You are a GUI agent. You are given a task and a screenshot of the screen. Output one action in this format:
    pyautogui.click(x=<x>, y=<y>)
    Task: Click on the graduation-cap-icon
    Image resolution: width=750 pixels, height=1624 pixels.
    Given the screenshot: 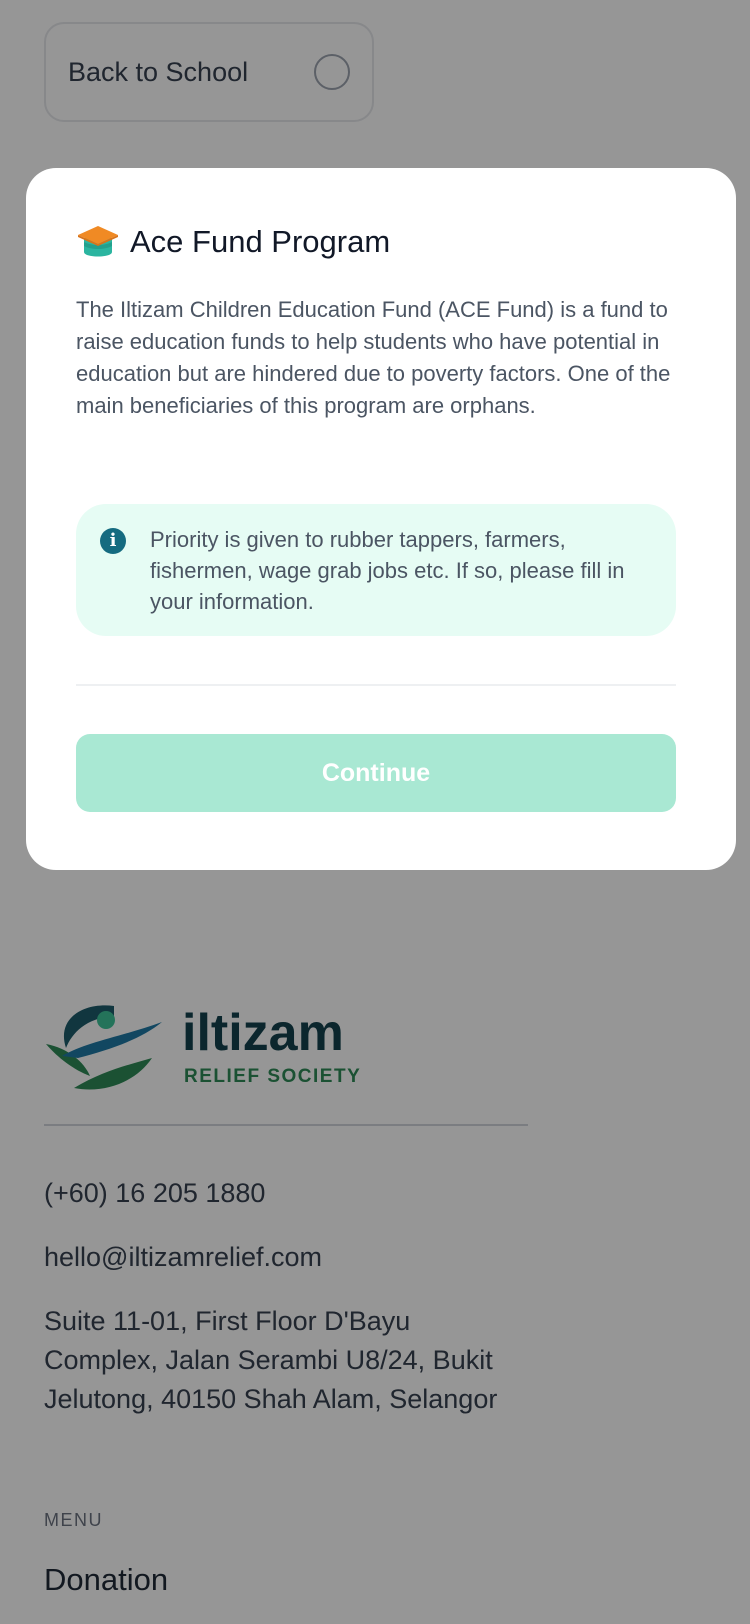 What is the action you would take?
    pyautogui.click(x=98, y=241)
    